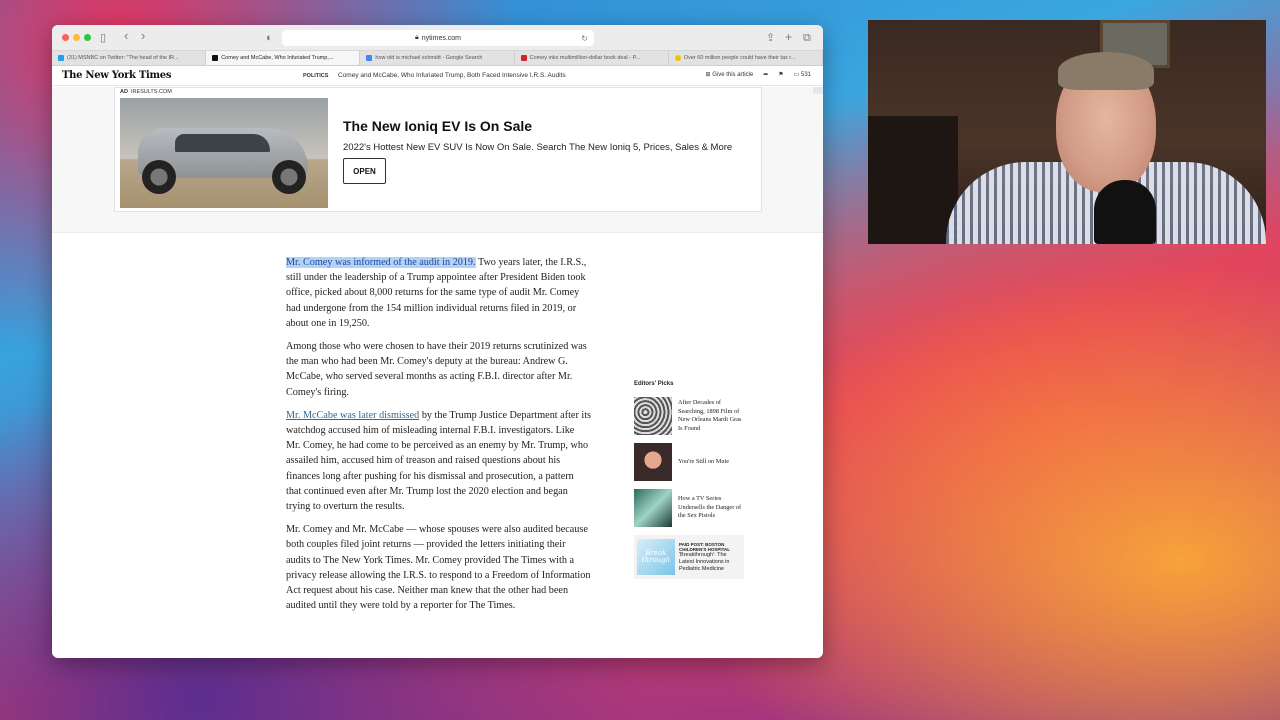  Describe the element at coordinates (369, 58) in the screenshot. I see `google-icon` at that location.